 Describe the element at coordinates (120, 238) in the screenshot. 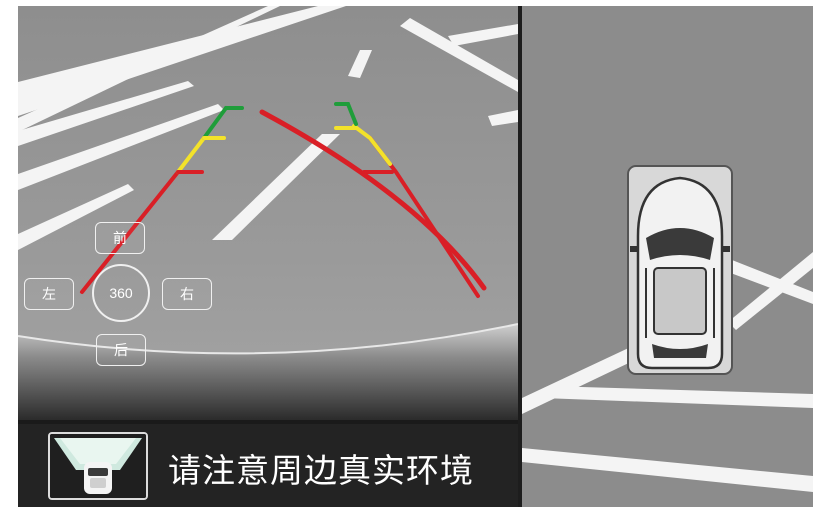

I see `front-view-button: 前` at that location.